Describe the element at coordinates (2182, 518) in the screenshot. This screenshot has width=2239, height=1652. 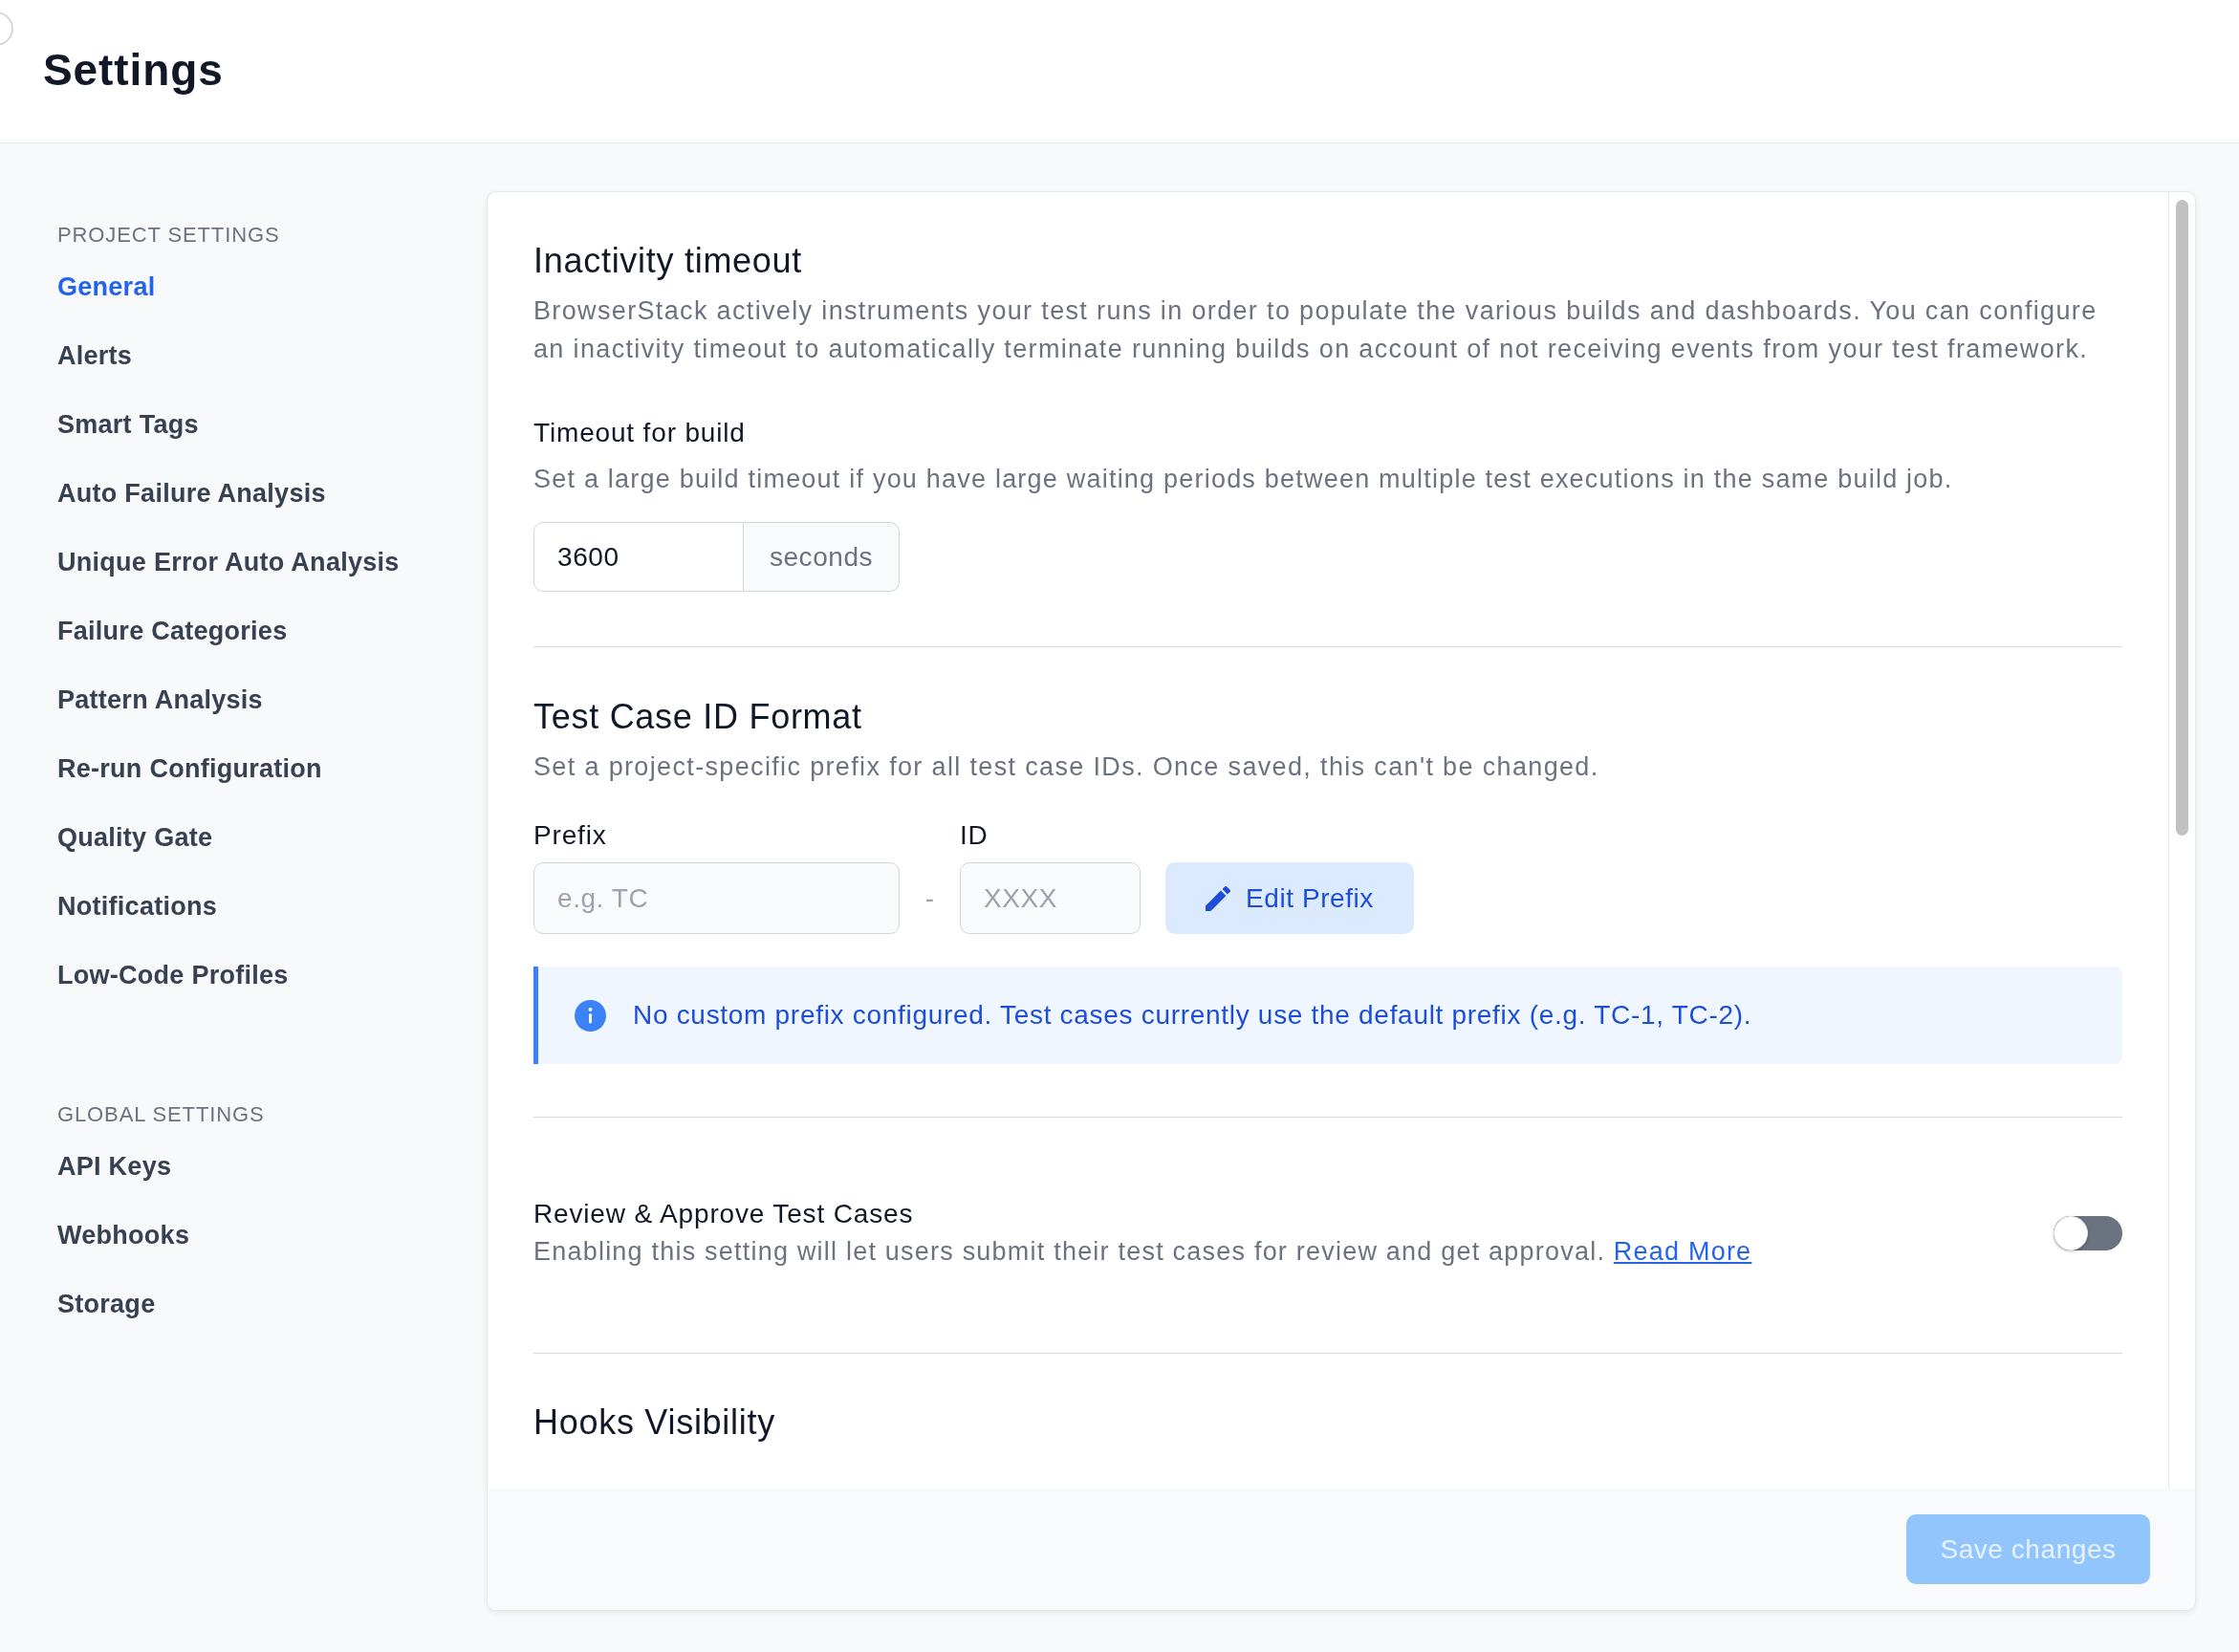
I see `scrollbar-thumb` at that location.